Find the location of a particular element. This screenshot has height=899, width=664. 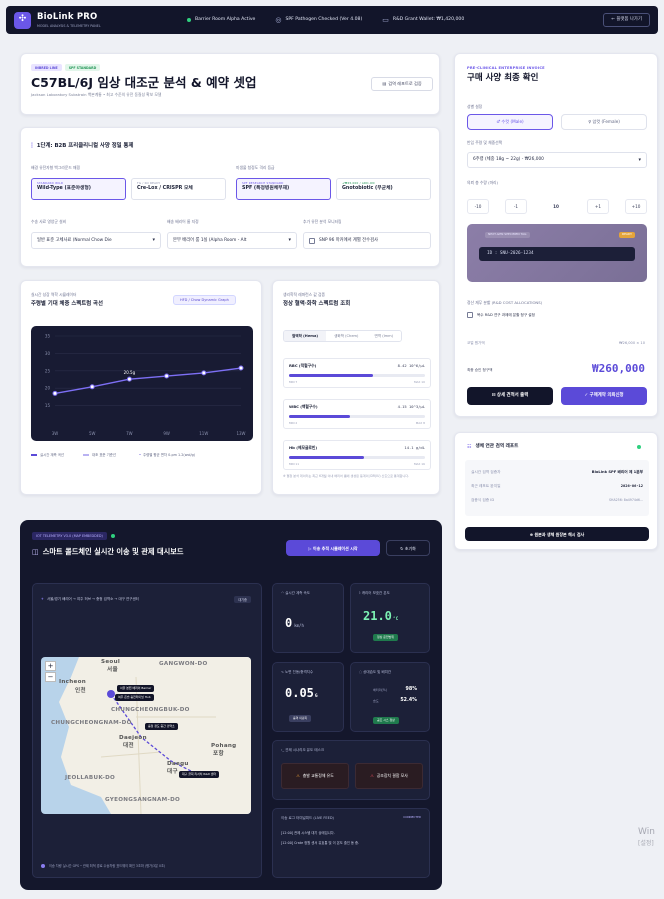

status-wallet: ▭ R&D Grant Wallet: ₩1,420,000 is located at coordinates (423, 19).